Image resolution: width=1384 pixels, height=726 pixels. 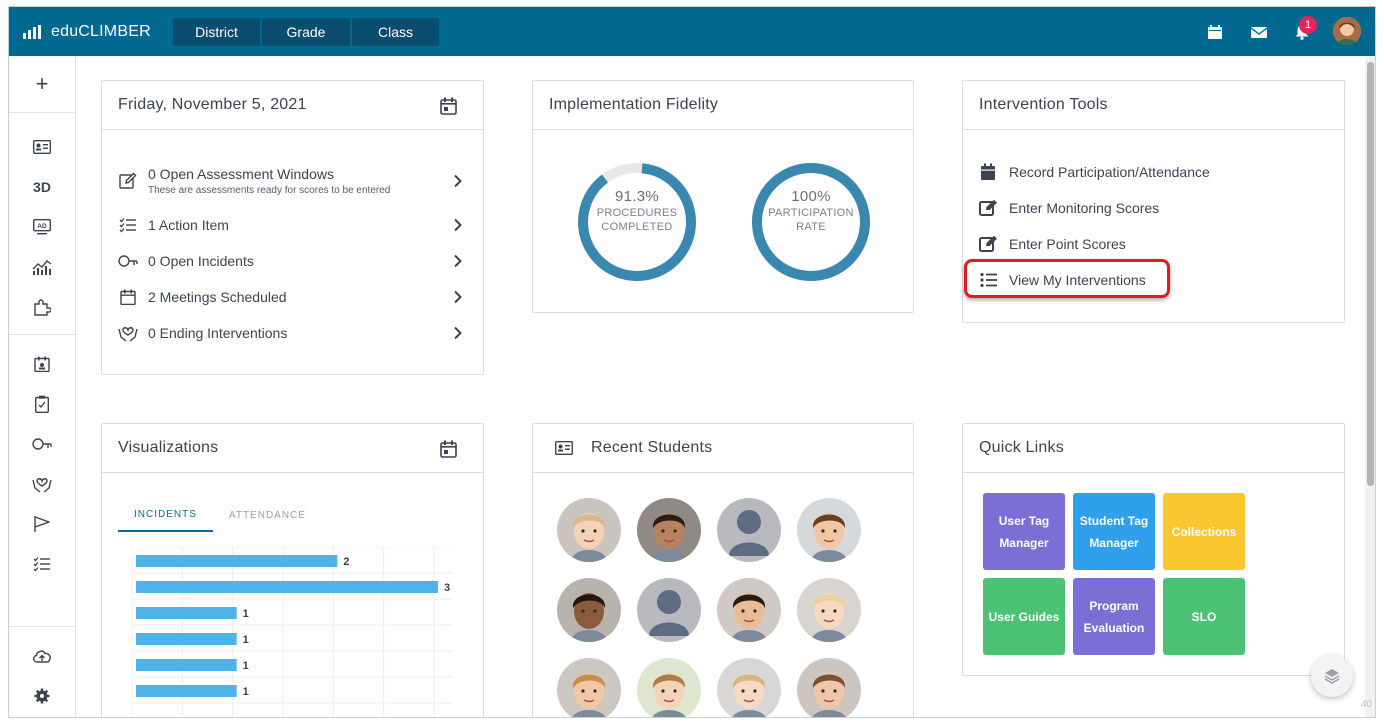 I want to click on viz-tabs: INCIDENTS ATTENDANCE, so click(x=220, y=515).